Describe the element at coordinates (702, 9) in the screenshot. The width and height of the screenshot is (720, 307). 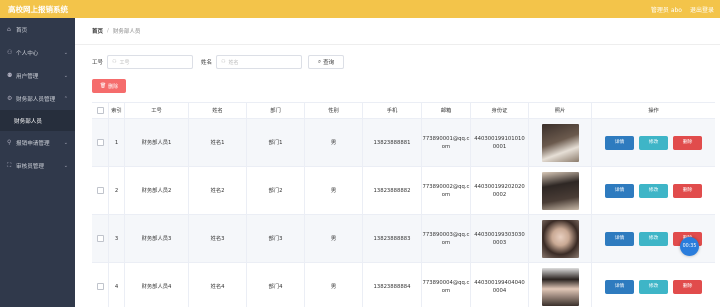
I see `logout-link: 退出登录` at that location.